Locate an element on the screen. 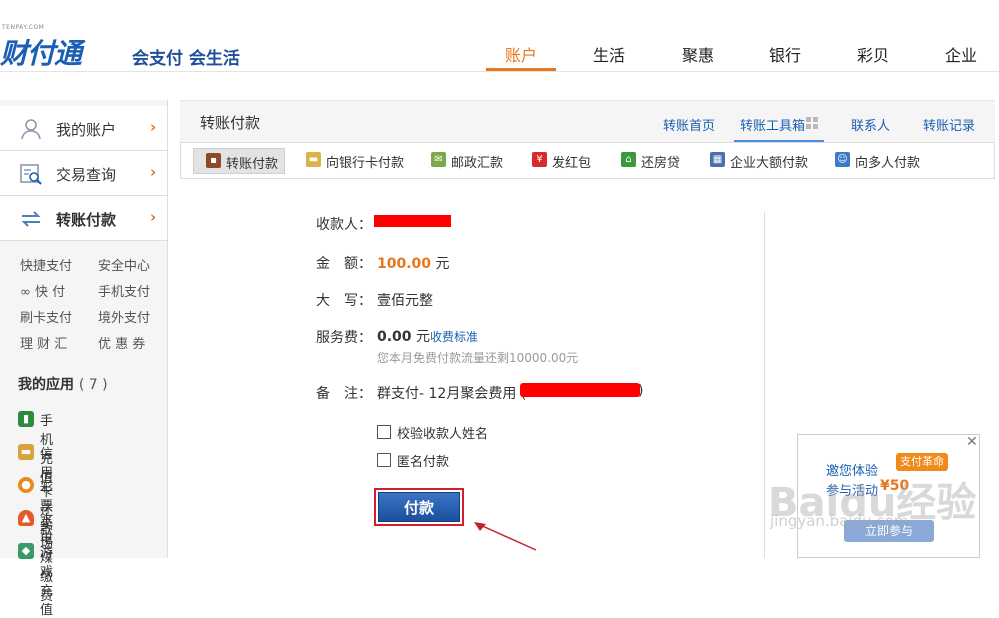 This screenshot has height=618, width=999. annotation-arrow-icon is located at coordinates (505, 536).